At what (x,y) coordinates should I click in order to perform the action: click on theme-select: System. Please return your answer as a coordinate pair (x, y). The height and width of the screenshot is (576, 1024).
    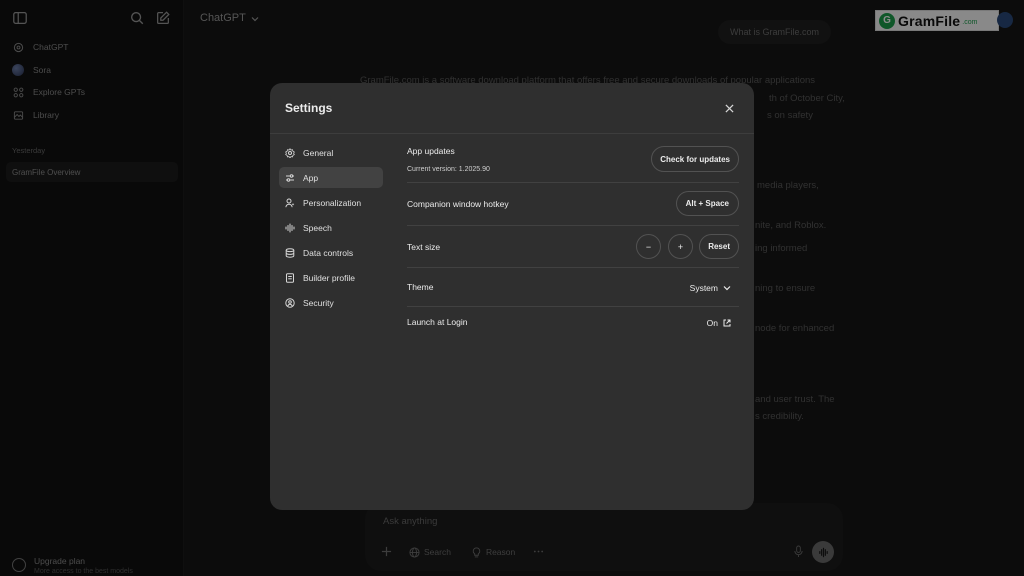
    Looking at the image, I should click on (710, 288).